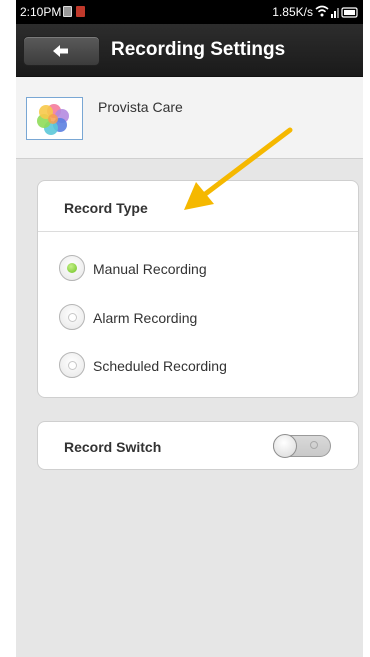  What do you see at coordinates (302, 446) in the screenshot?
I see `record-switch-toggle` at bounding box center [302, 446].